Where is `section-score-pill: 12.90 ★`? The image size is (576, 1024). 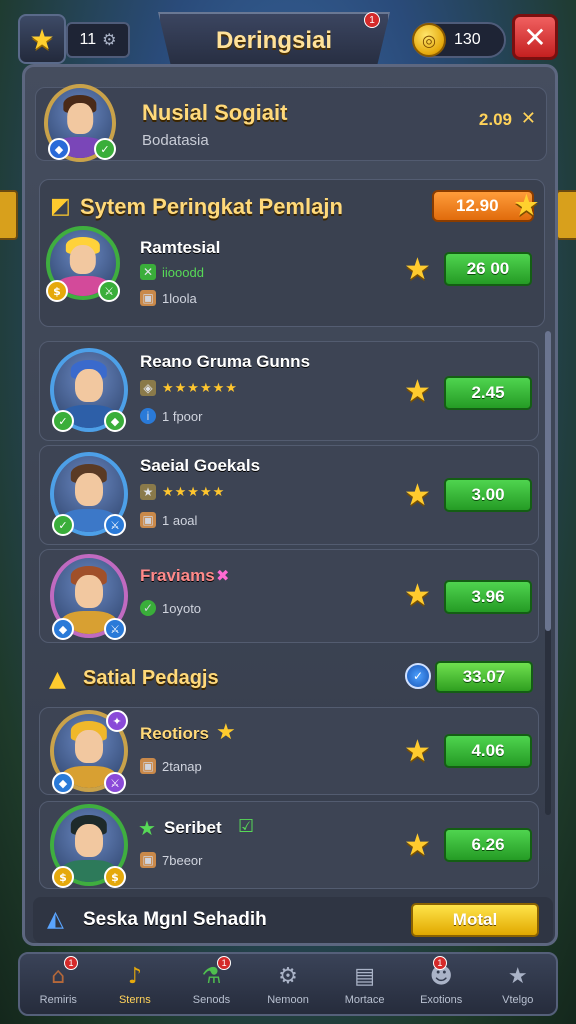 section-score-pill: 12.90 ★ is located at coordinates (485, 206).